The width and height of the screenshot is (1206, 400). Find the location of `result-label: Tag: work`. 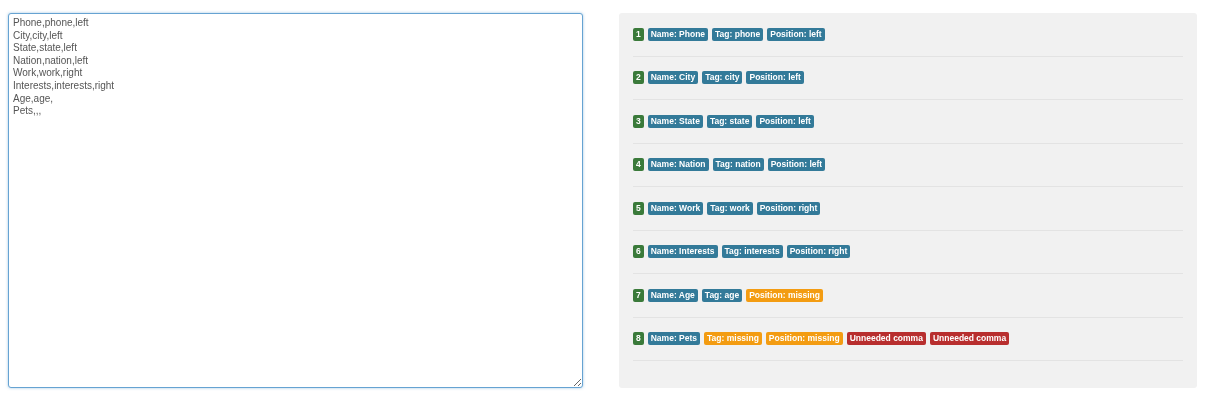

result-label: Tag: work is located at coordinates (730, 208).